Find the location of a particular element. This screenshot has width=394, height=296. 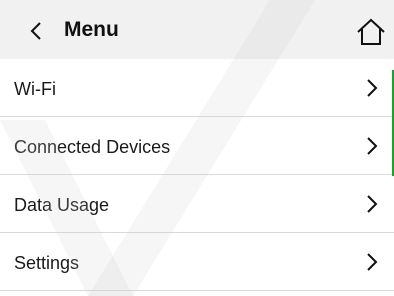

page-title: Menu is located at coordinates (91, 29).